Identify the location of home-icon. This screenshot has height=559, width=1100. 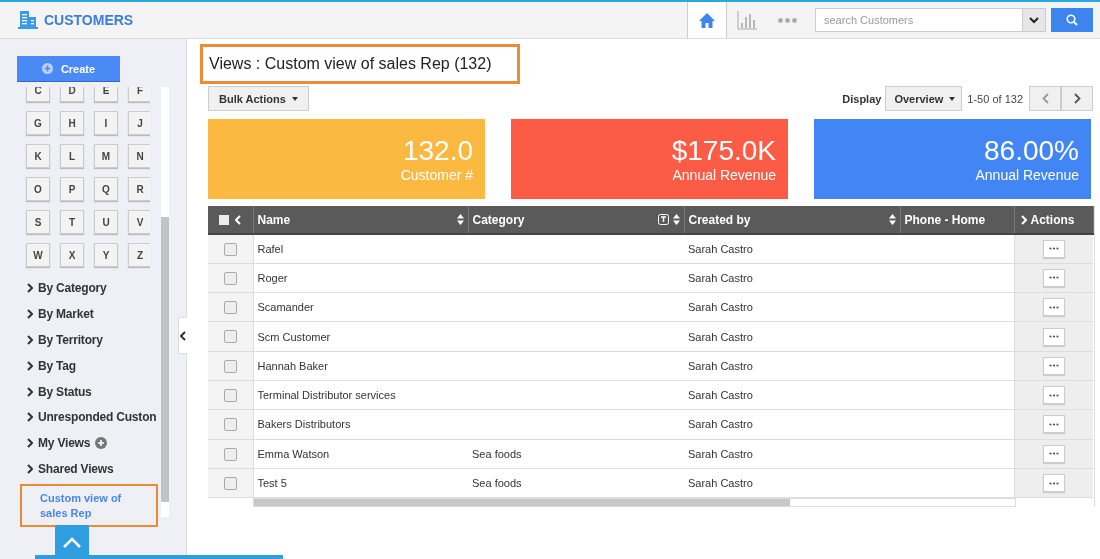
(707, 20).